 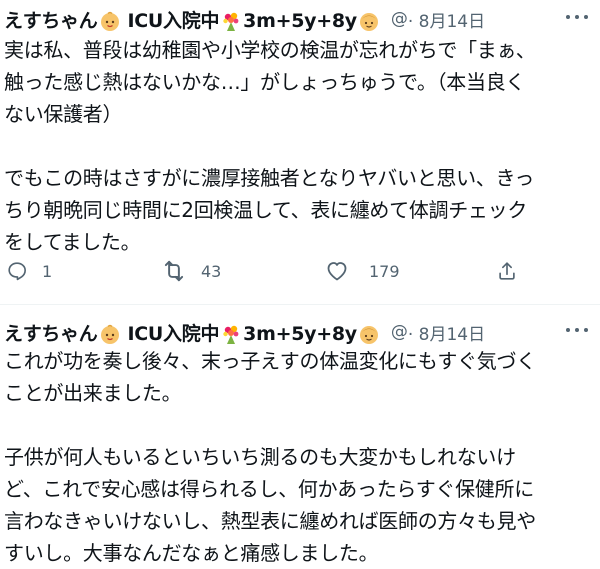 I want to click on retweet-count: 43, so click(x=211, y=271).